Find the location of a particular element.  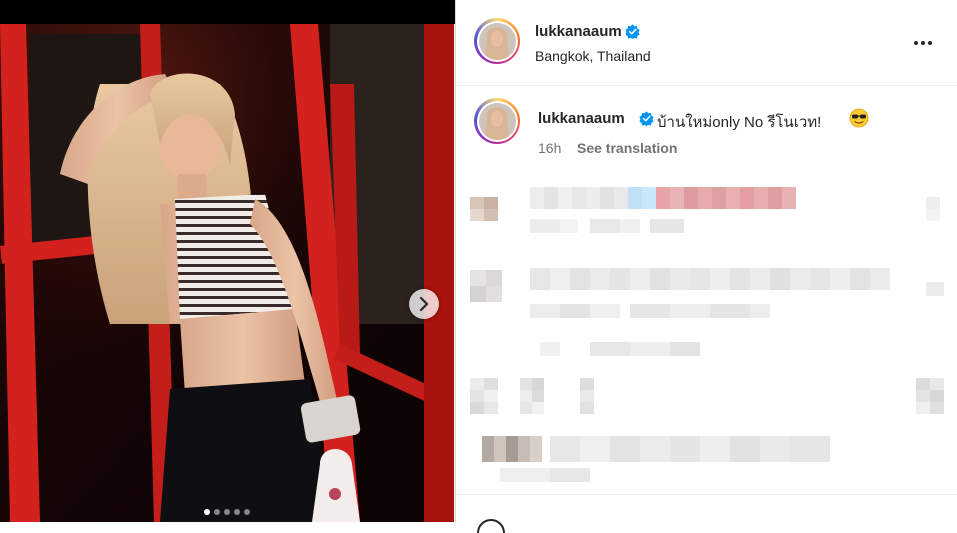

post-location: Bangkok, Thailand is located at coordinates (593, 56).